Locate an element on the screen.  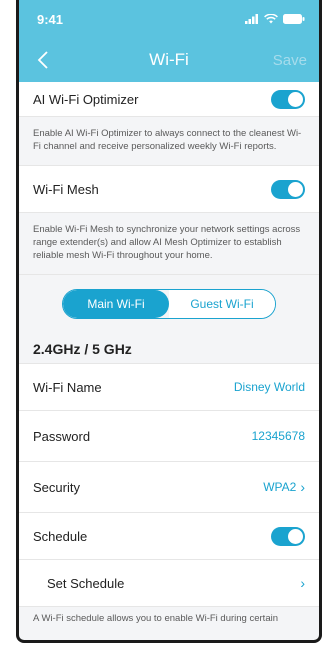
security-value-group: WPA2 › is located at coordinates (284, 487).